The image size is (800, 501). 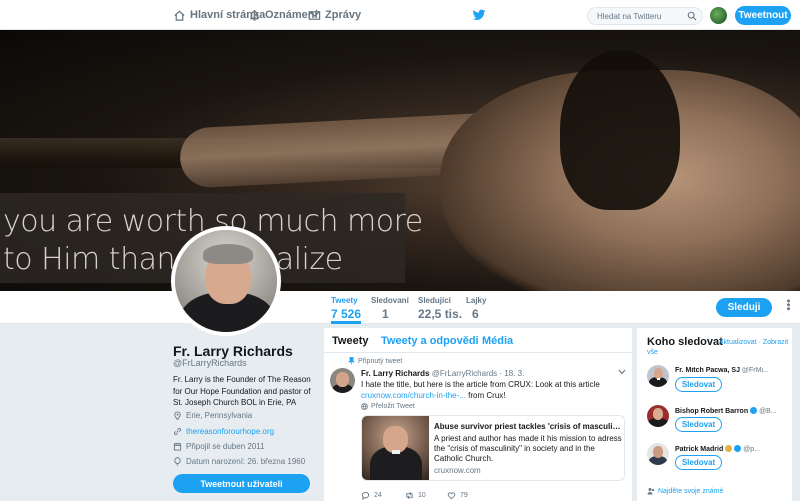 I want to click on card-domain: cruxnow.com, so click(x=457, y=470).